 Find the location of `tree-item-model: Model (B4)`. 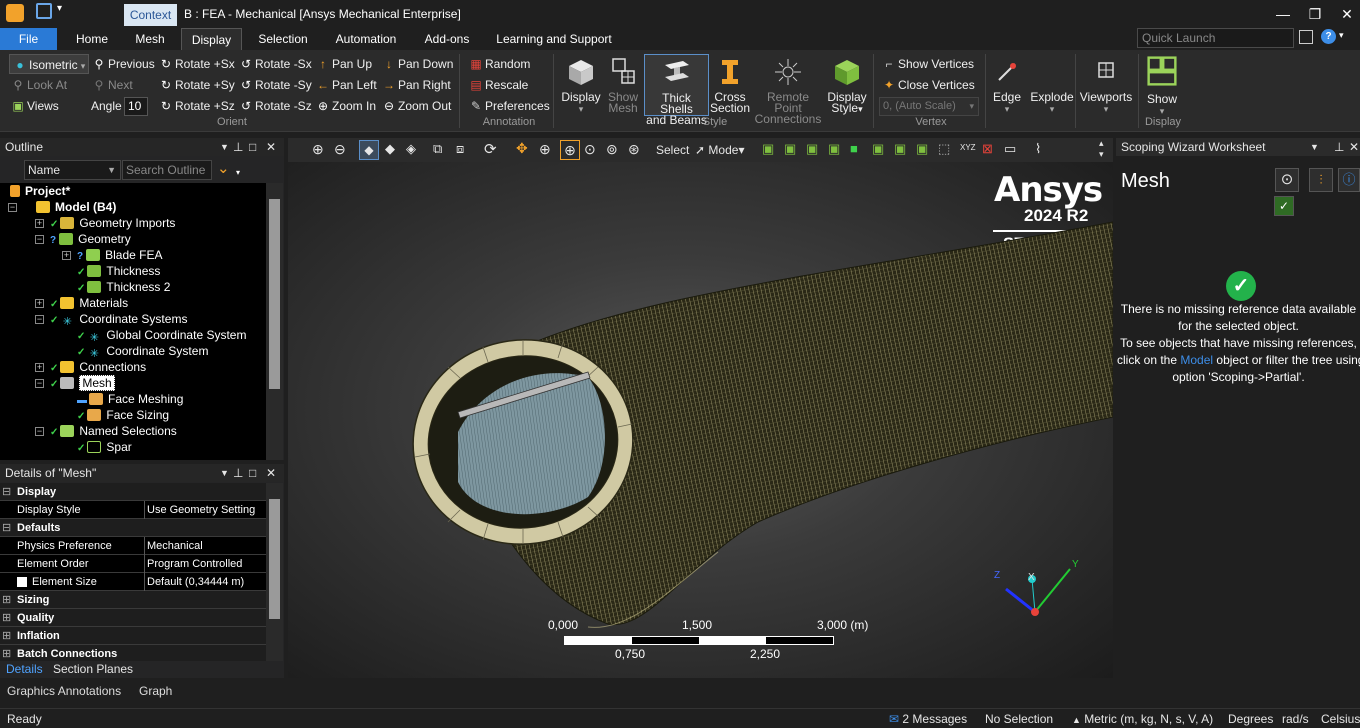

tree-item-model: Model (B4) is located at coordinates (76, 207).